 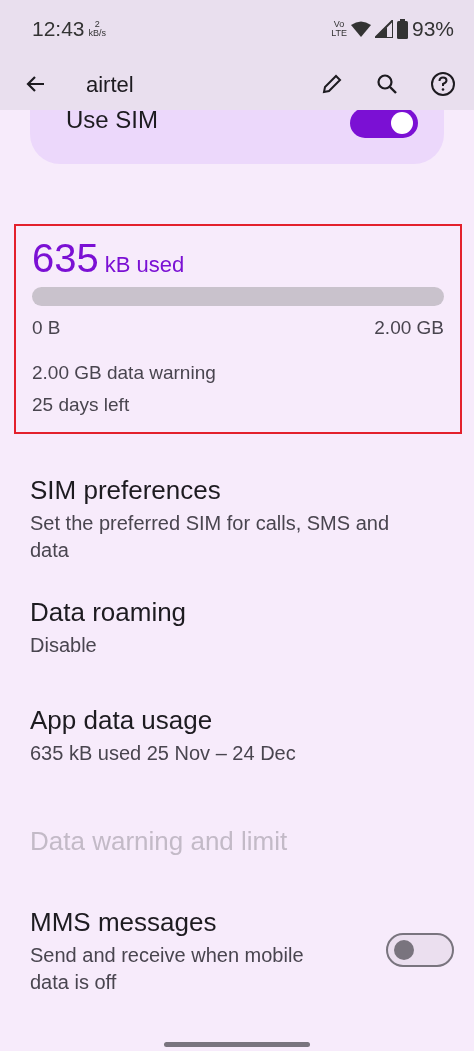 I want to click on min-label: 0 B, so click(x=46, y=328).